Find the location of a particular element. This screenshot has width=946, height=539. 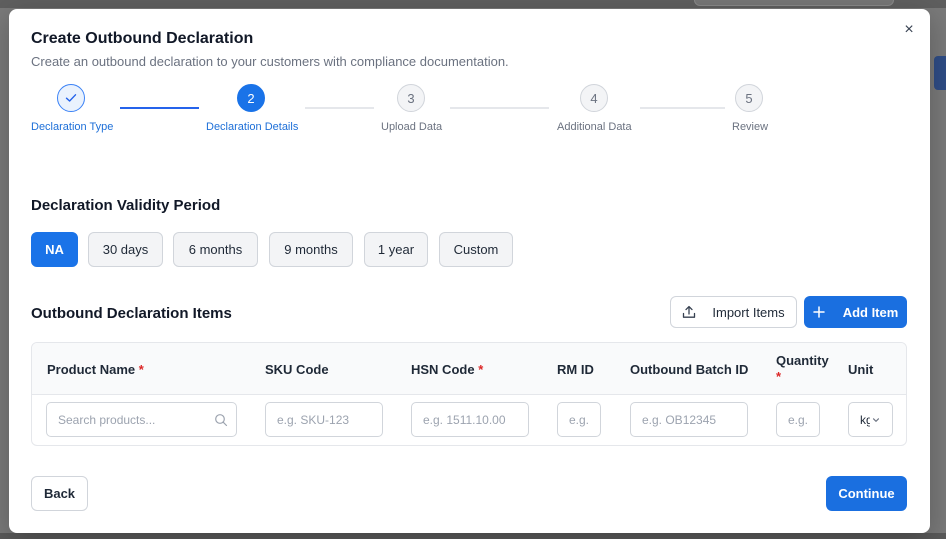

step-3-circle: 3 is located at coordinates (411, 98).